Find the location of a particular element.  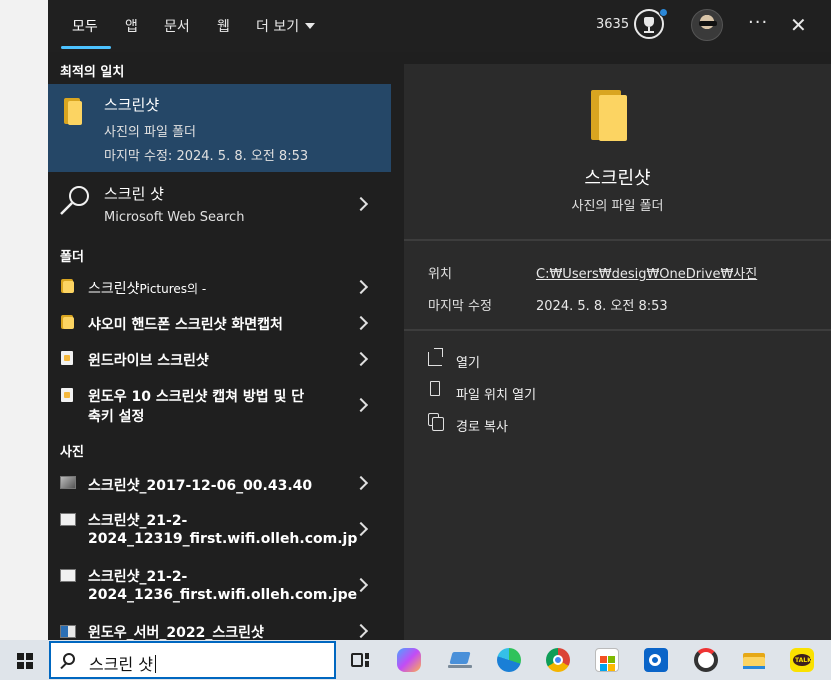

modified-label: 마지막 수정 is located at coordinates (460, 306).